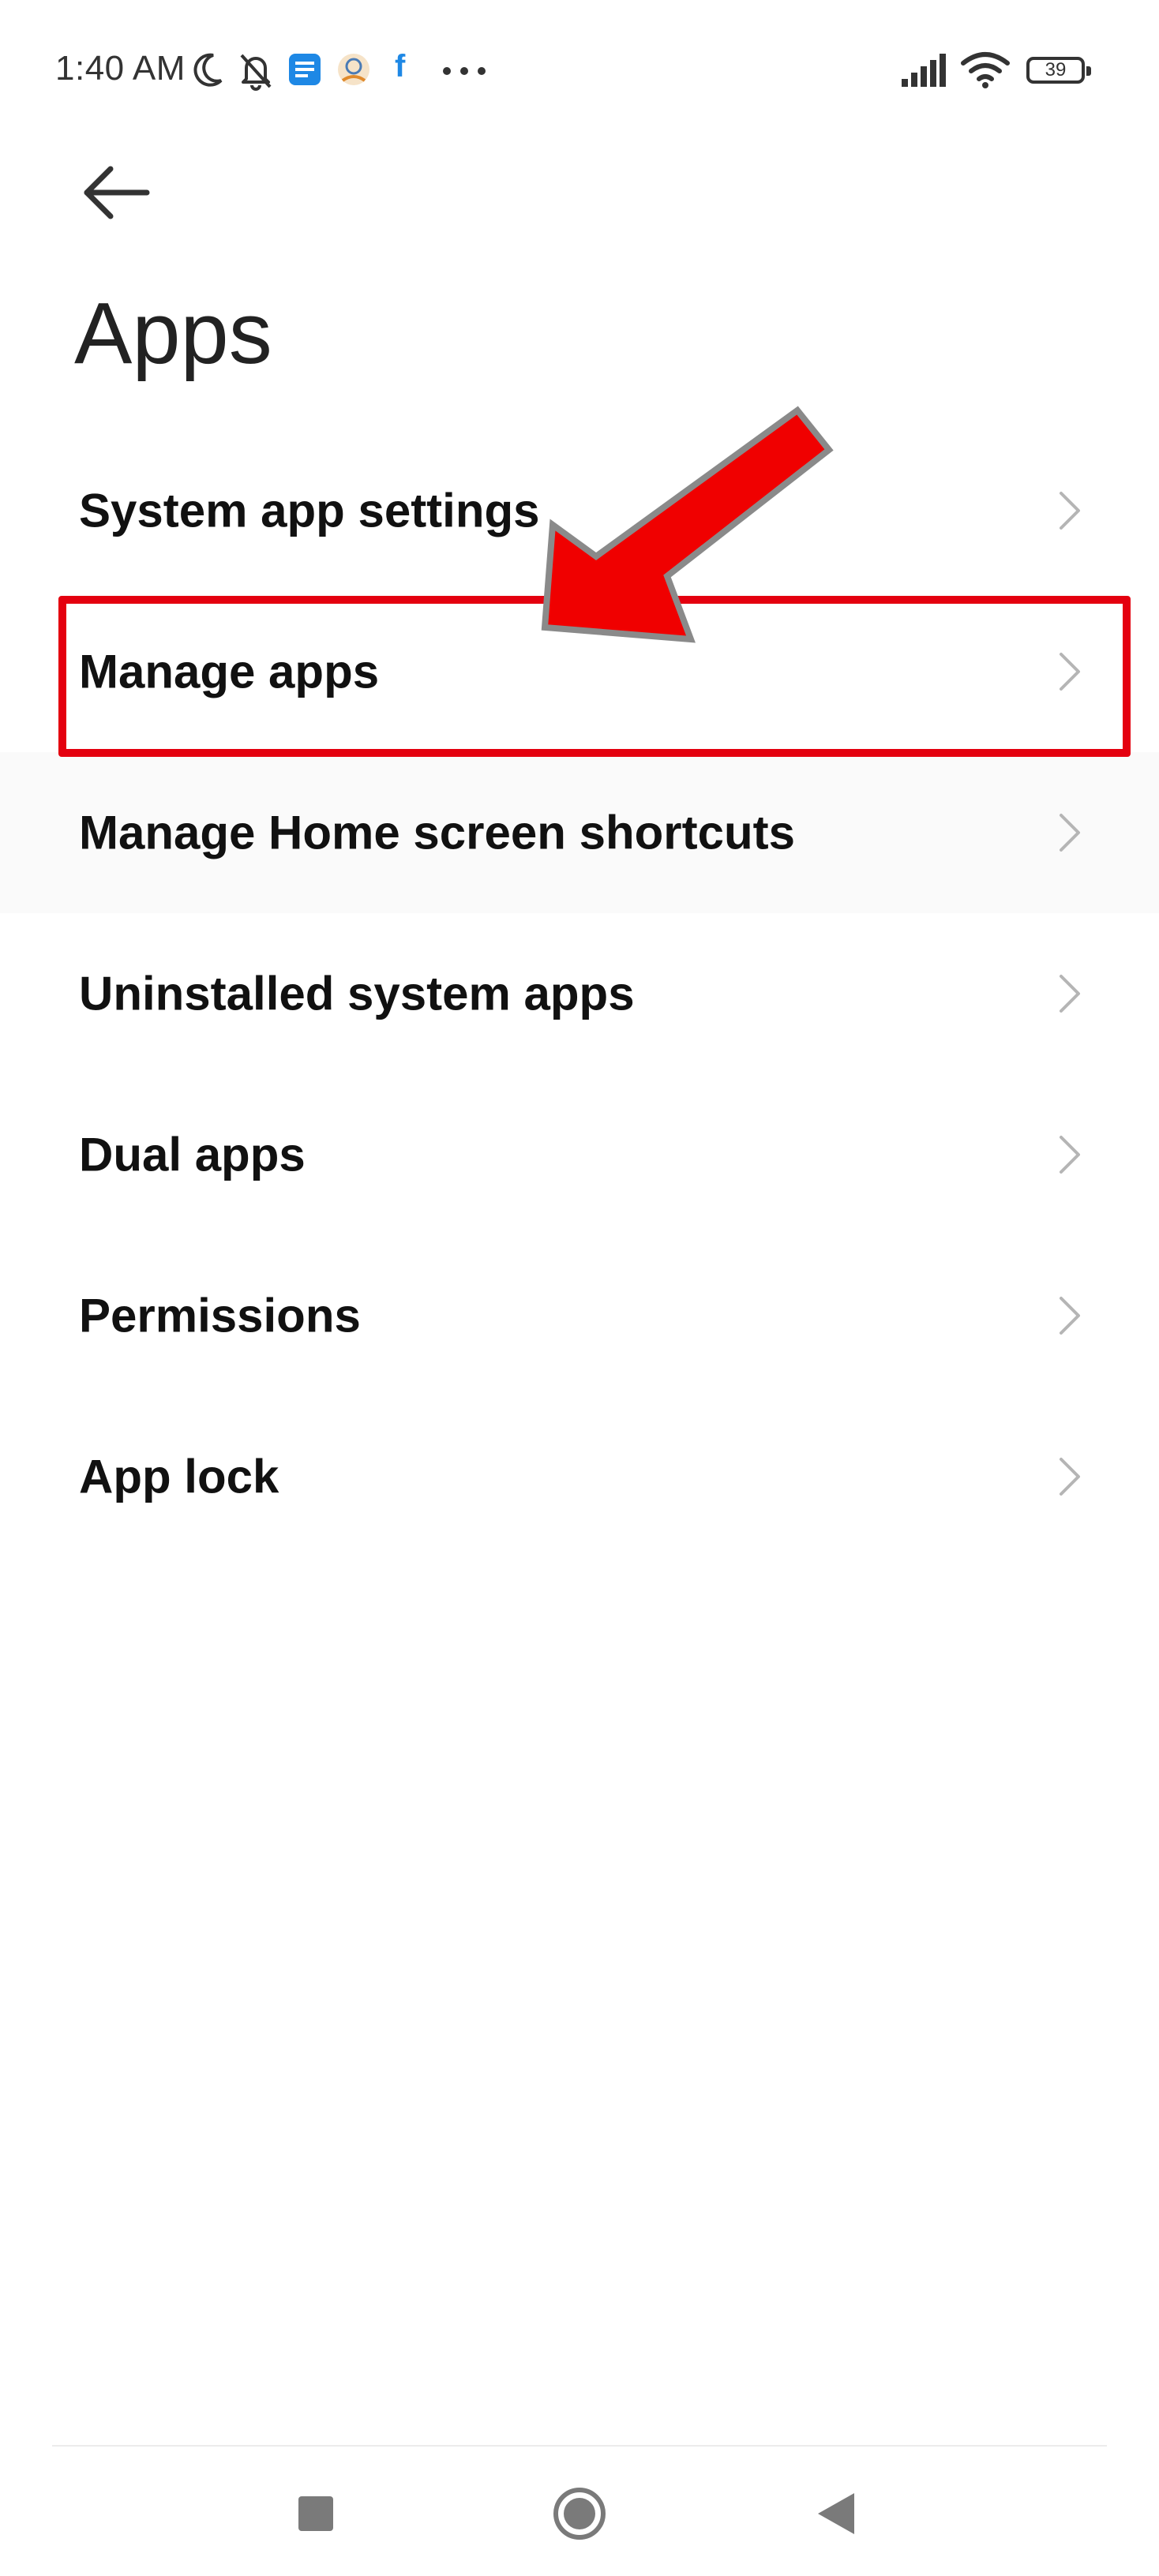 The width and height of the screenshot is (1159, 2576). I want to click on more-icon, so click(464, 71).